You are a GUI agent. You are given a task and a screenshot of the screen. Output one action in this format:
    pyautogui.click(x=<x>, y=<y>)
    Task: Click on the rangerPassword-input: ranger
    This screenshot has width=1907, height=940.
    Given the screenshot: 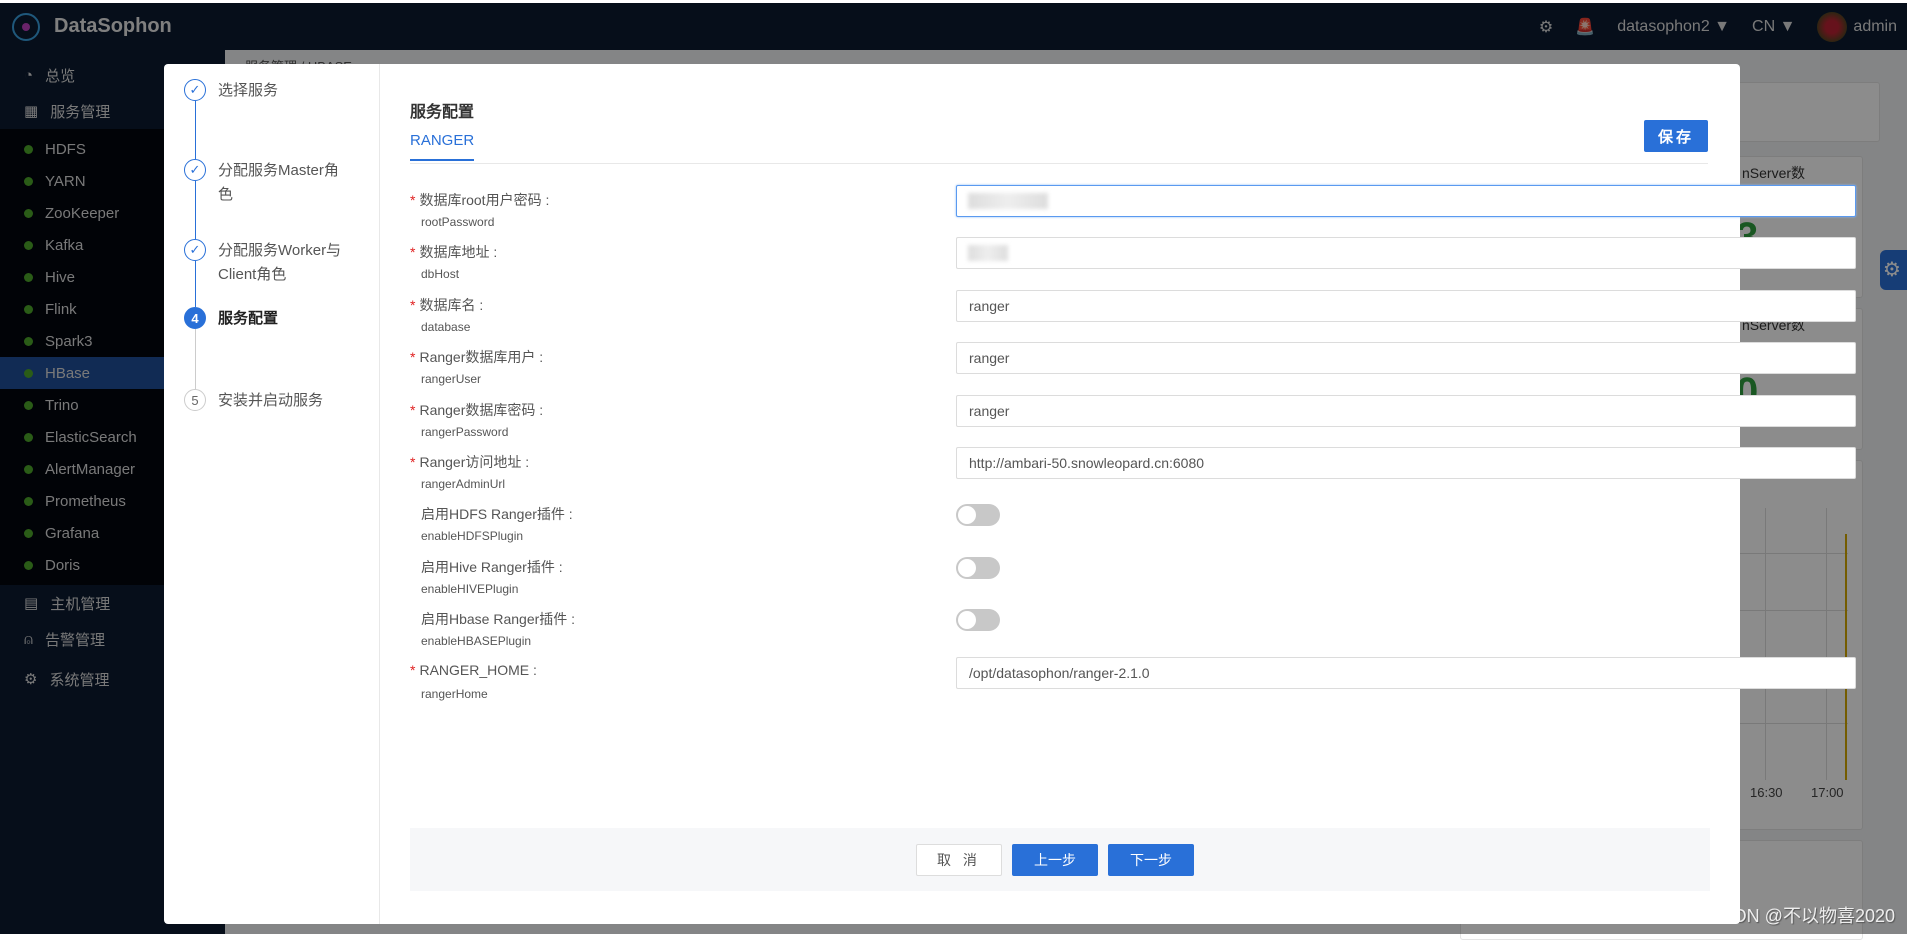 What is the action you would take?
    pyautogui.click(x=1406, y=410)
    